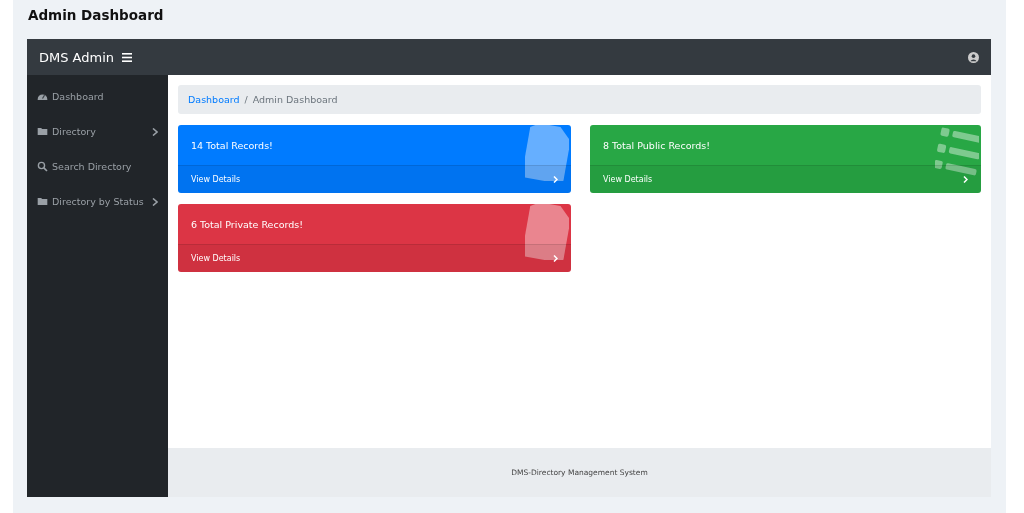  I want to click on card-title: 14 Total Records!, so click(232, 145).